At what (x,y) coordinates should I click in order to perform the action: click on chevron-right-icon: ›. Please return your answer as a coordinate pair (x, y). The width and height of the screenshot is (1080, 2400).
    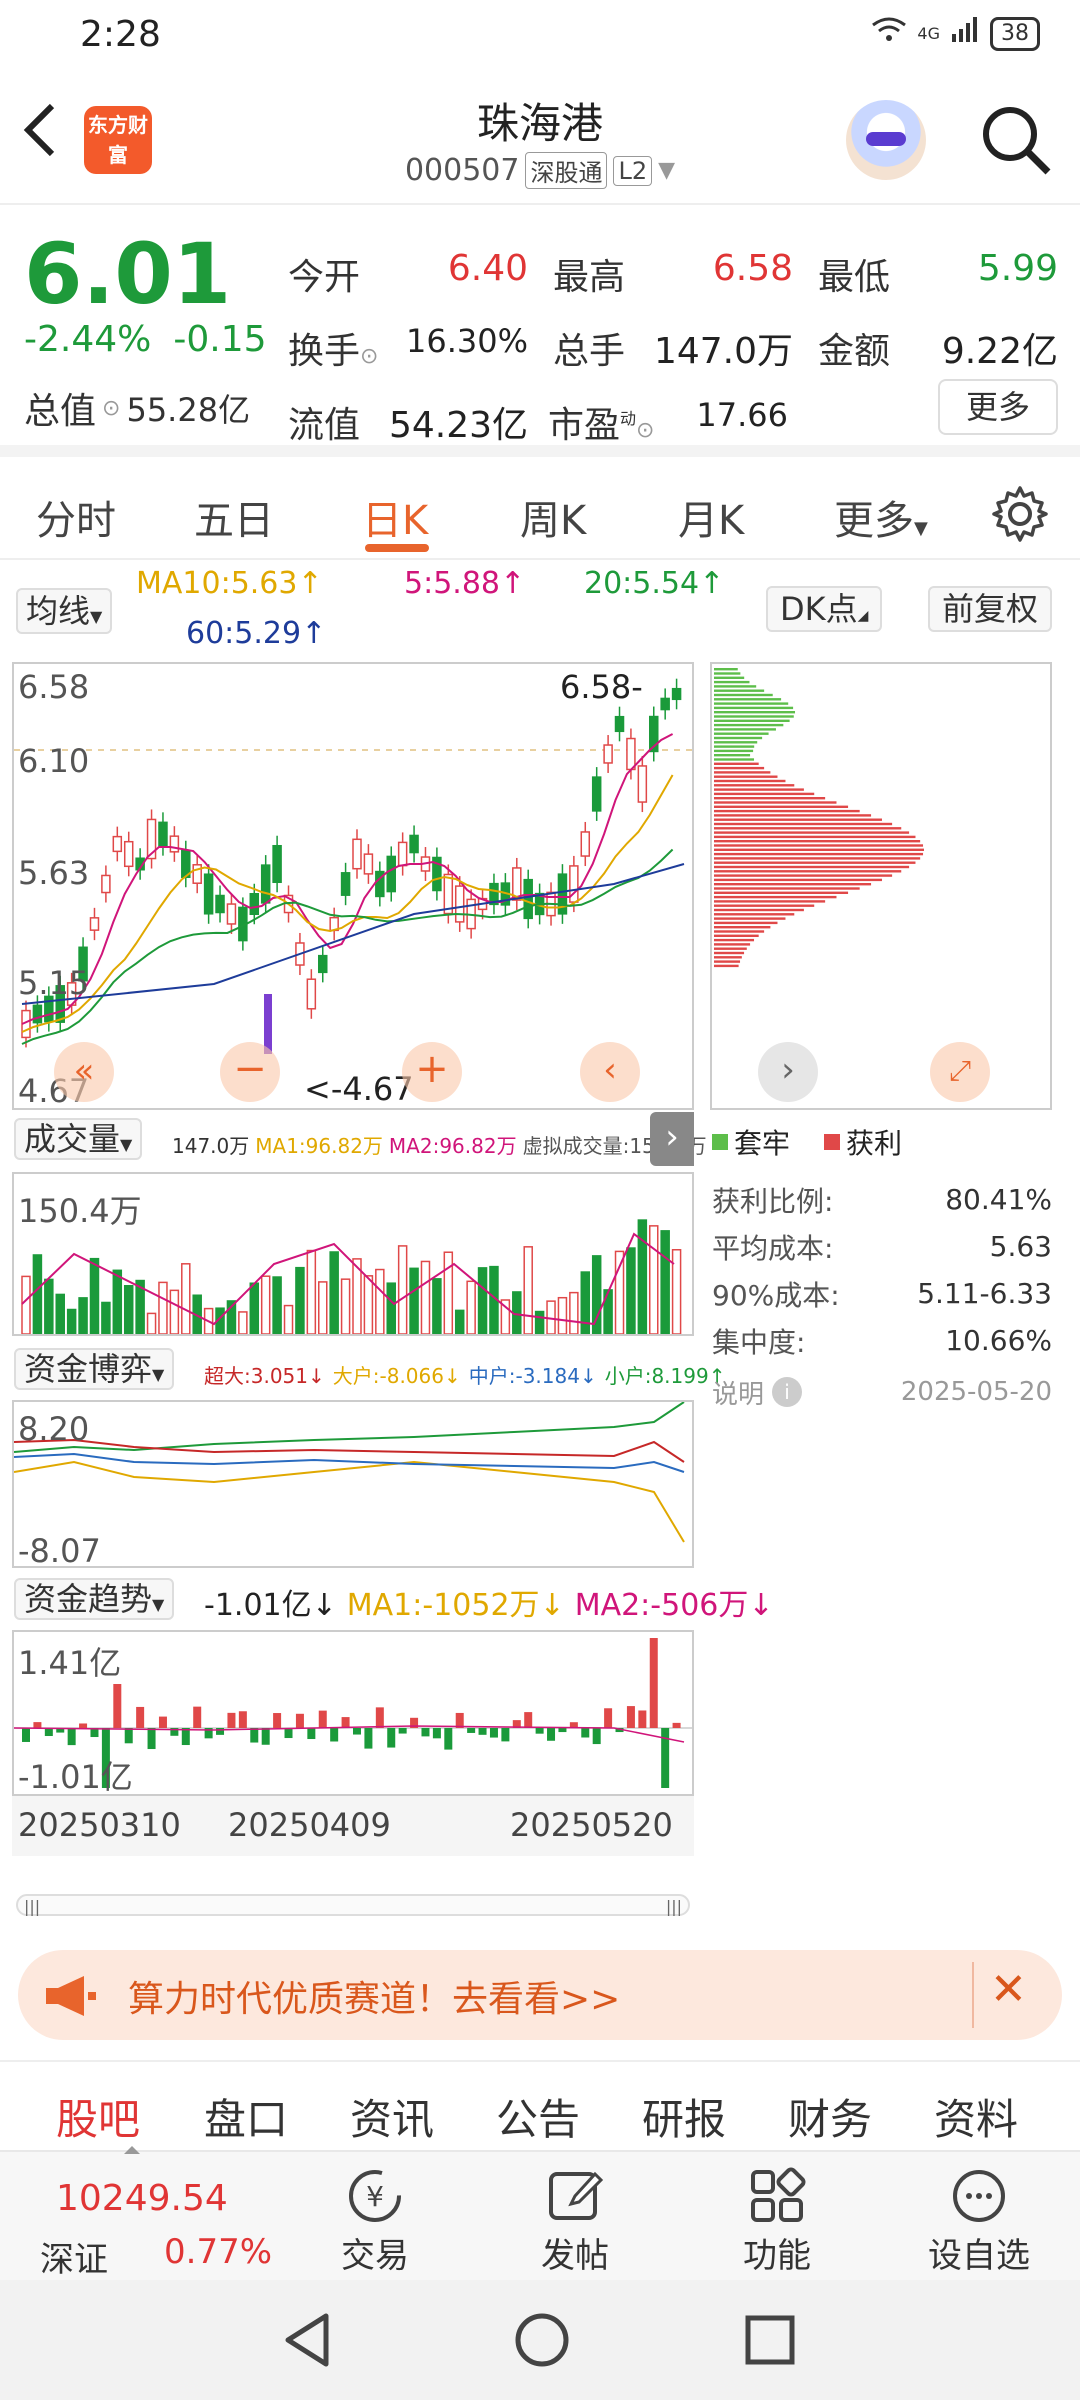
    Looking at the image, I should click on (788, 1072).